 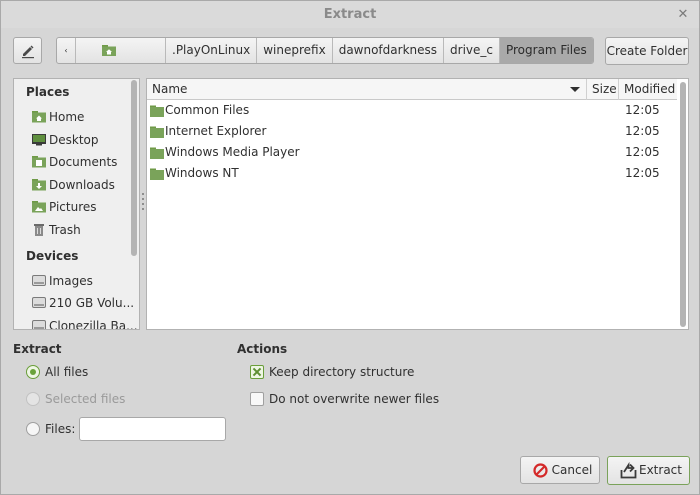 What do you see at coordinates (647, 51) in the screenshot?
I see `create-folder-button: Create Folder` at bounding box center [647, 51].